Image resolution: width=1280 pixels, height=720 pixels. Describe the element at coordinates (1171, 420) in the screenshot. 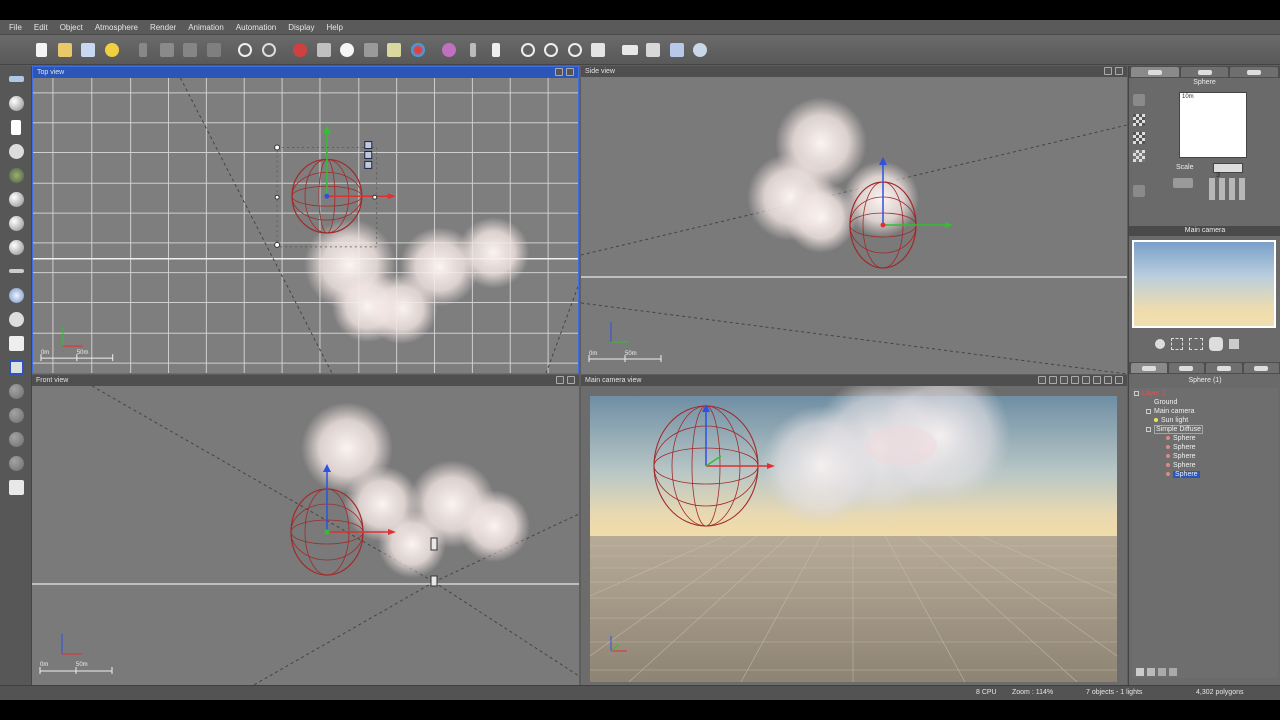

I see `tree-item-sun-light: Sun light` at that location.